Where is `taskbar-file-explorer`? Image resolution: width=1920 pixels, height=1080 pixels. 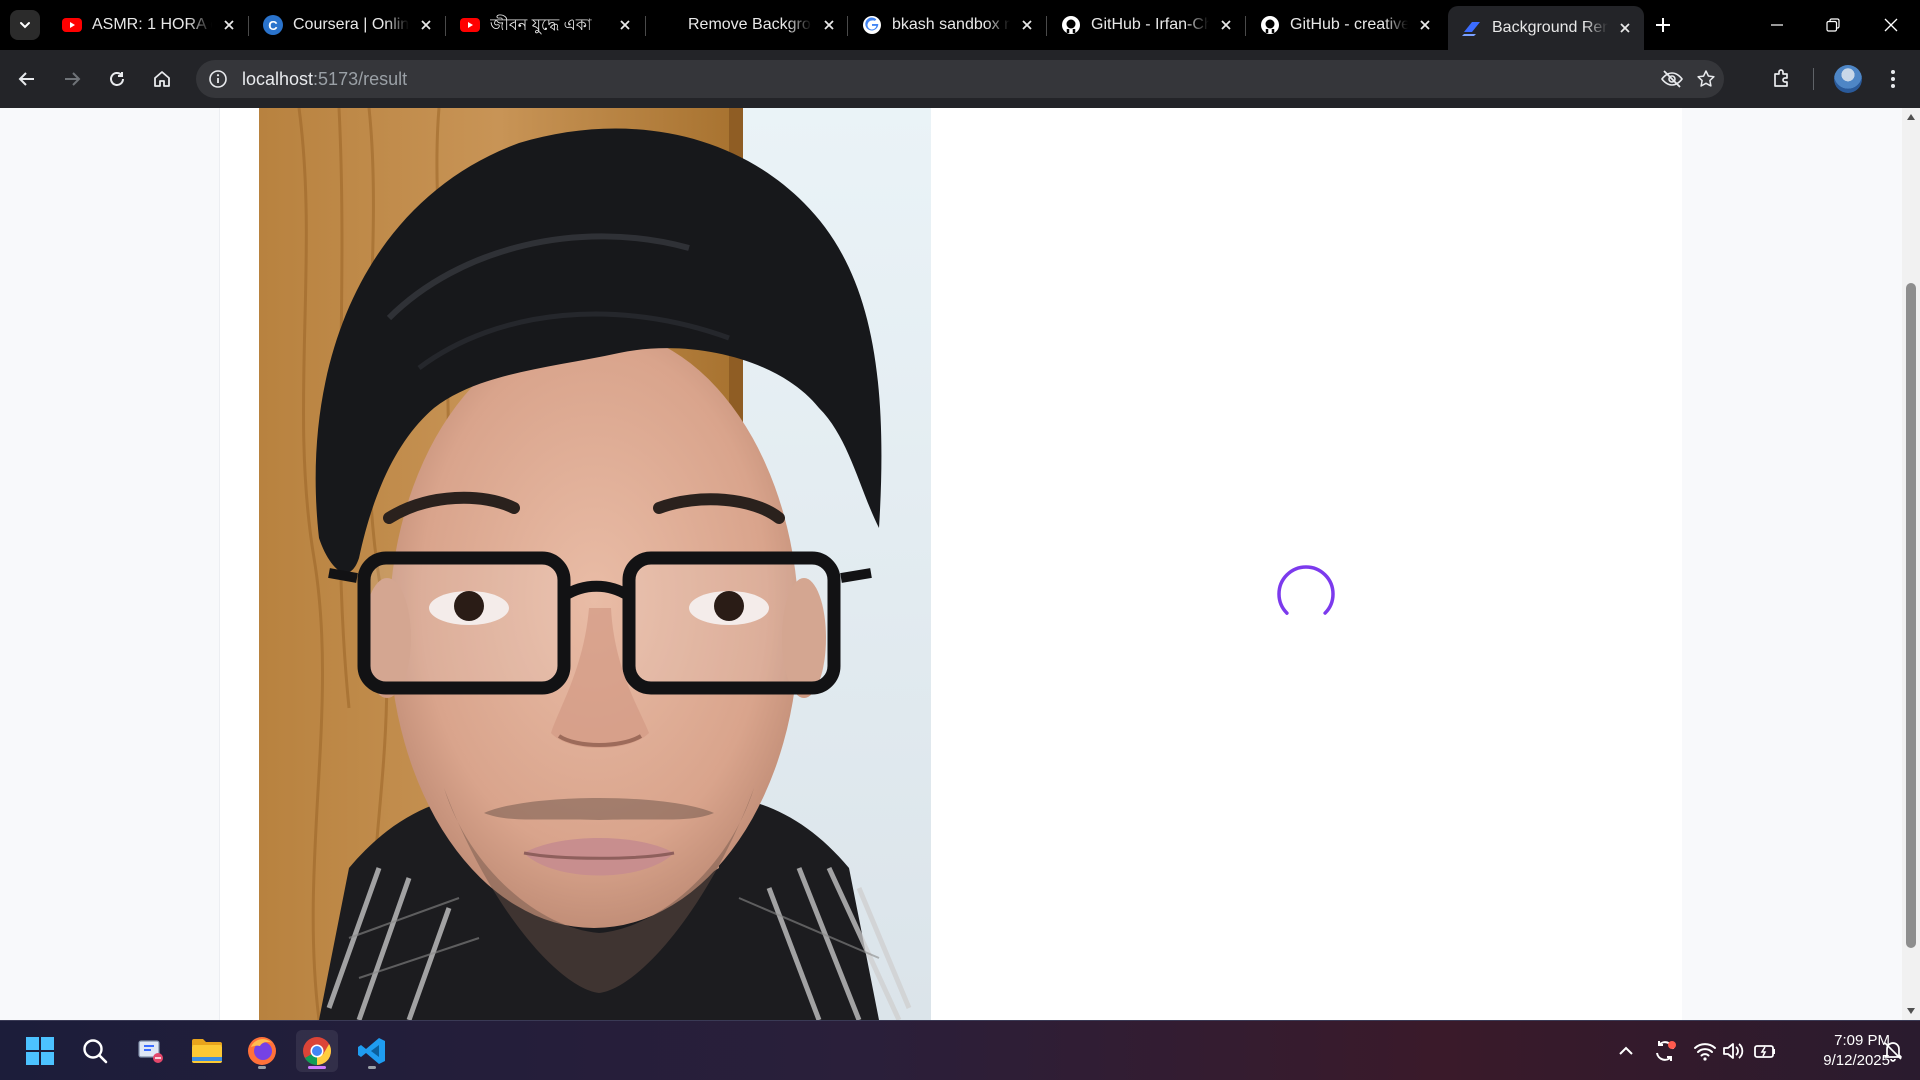 taskbar-file-explorer is located at coordinates (207, 1051).